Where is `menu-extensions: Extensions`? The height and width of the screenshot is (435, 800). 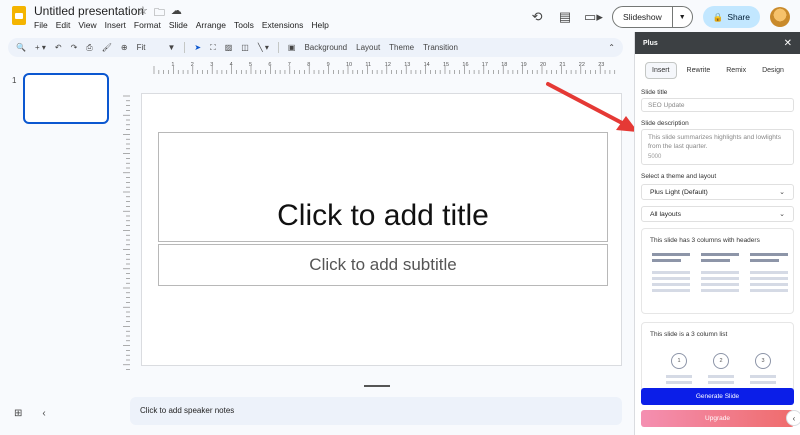
menu-extensions: Extensions is located at coordinates (283, 25).